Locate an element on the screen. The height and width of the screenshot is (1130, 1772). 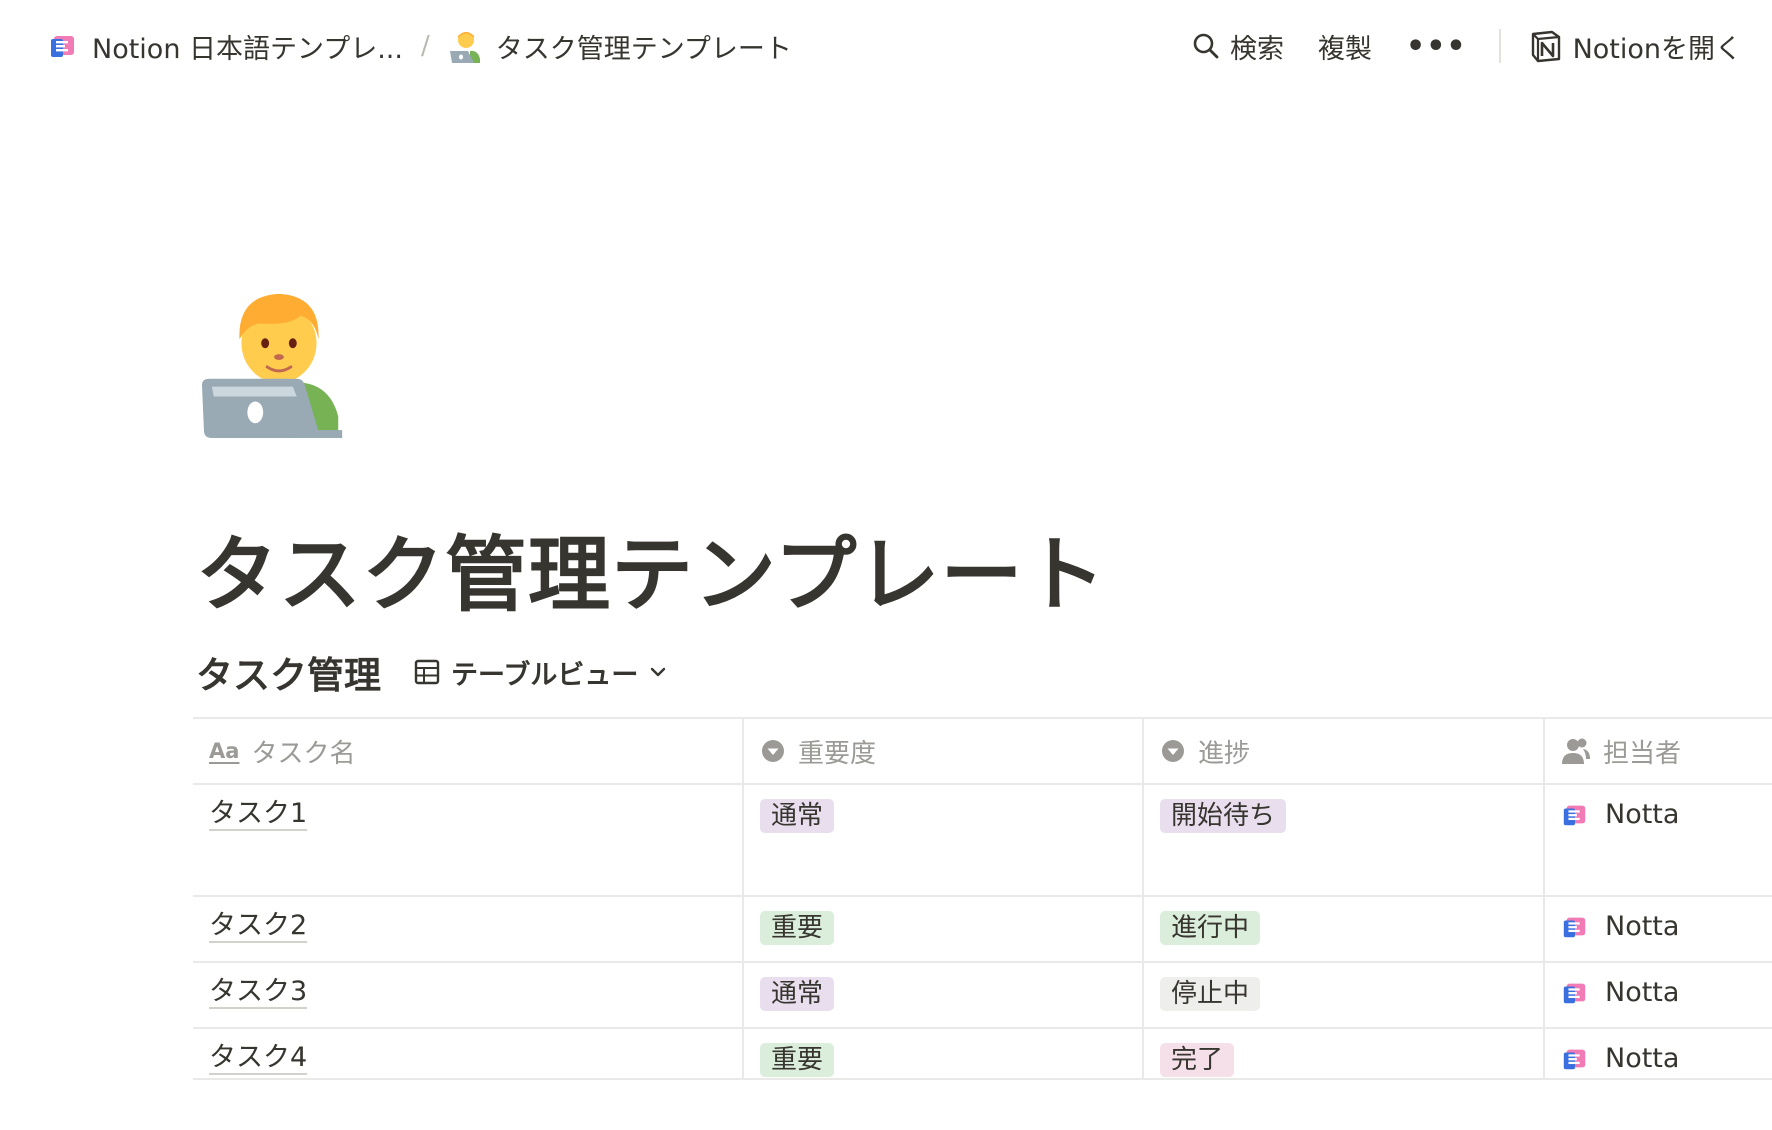
view-switcher-label: テーブルビュー is located at coordinates (545, 675).